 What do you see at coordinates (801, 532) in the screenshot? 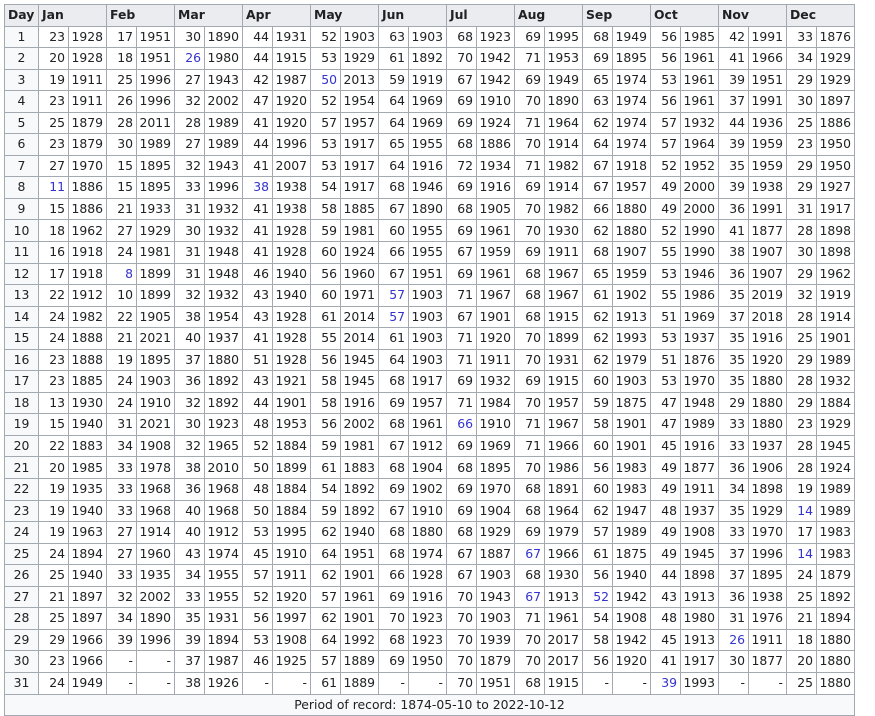
I see `record-value: 17` at bounding box center [801, 532].